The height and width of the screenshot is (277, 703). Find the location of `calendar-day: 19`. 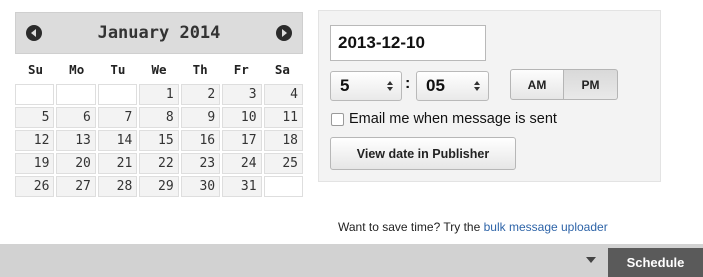

calendar-day: 19 is located at coordinates (35, 163).